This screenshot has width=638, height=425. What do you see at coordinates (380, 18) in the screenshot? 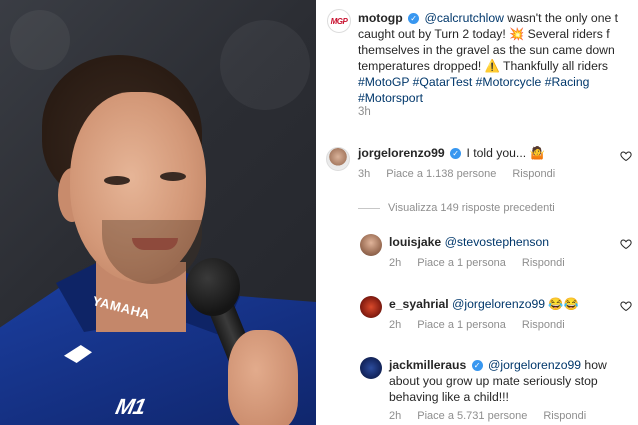
I see `post-username: motogp` at bounding box center [380, 18].